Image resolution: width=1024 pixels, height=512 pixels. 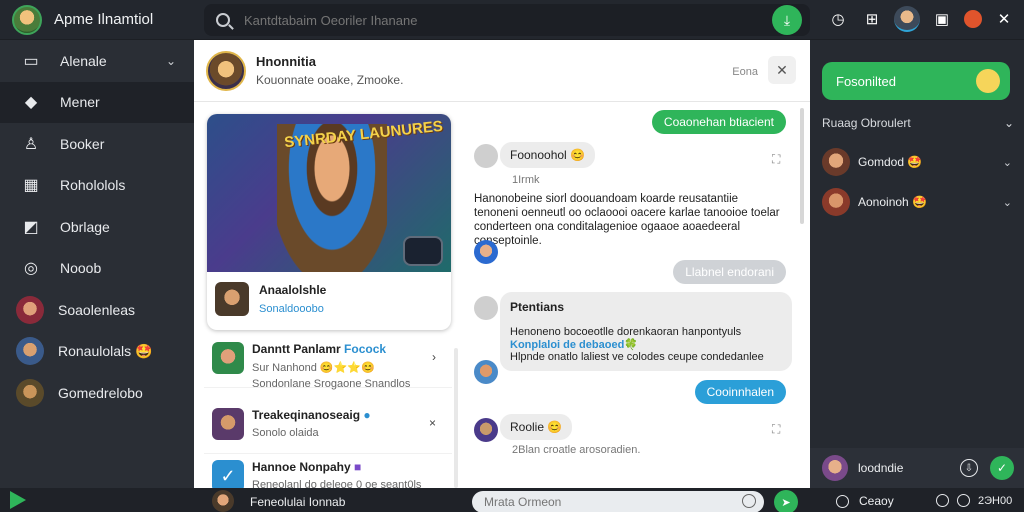 I want to click on user-name: Gomdod 🤩, so click(x=890, y=162).